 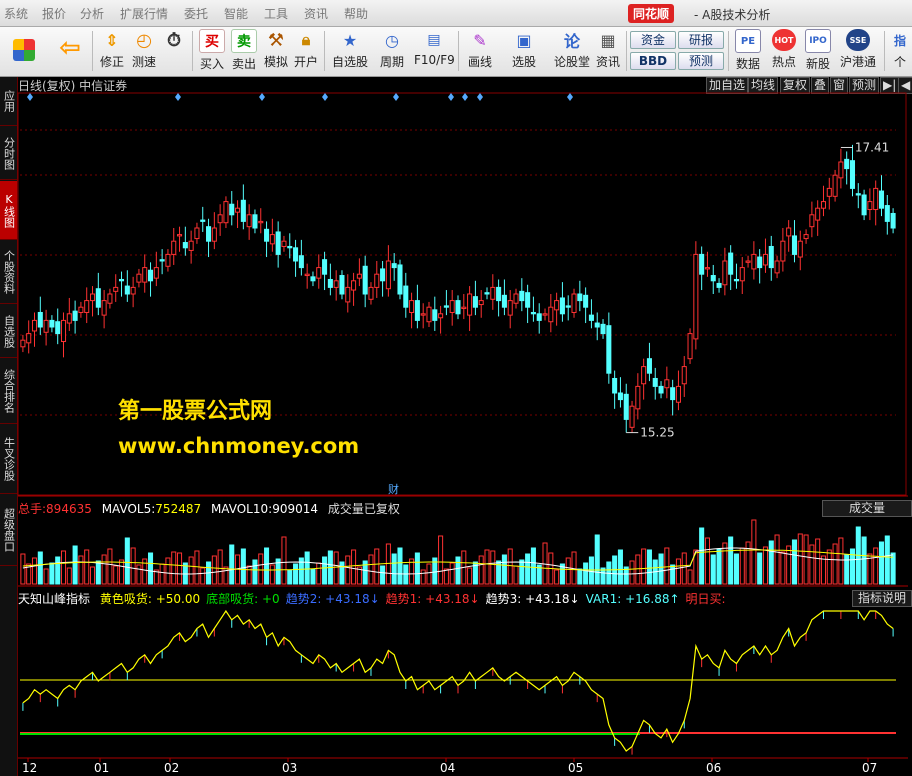 I want to click on tab-ranking: 综合排名, so click(x=8, y=391).